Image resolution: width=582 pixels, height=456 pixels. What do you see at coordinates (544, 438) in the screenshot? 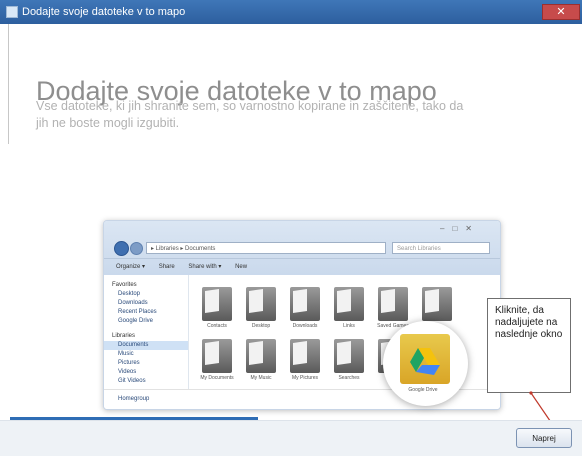
I see `next-button: Naprej` at bounding box center [544, 438].